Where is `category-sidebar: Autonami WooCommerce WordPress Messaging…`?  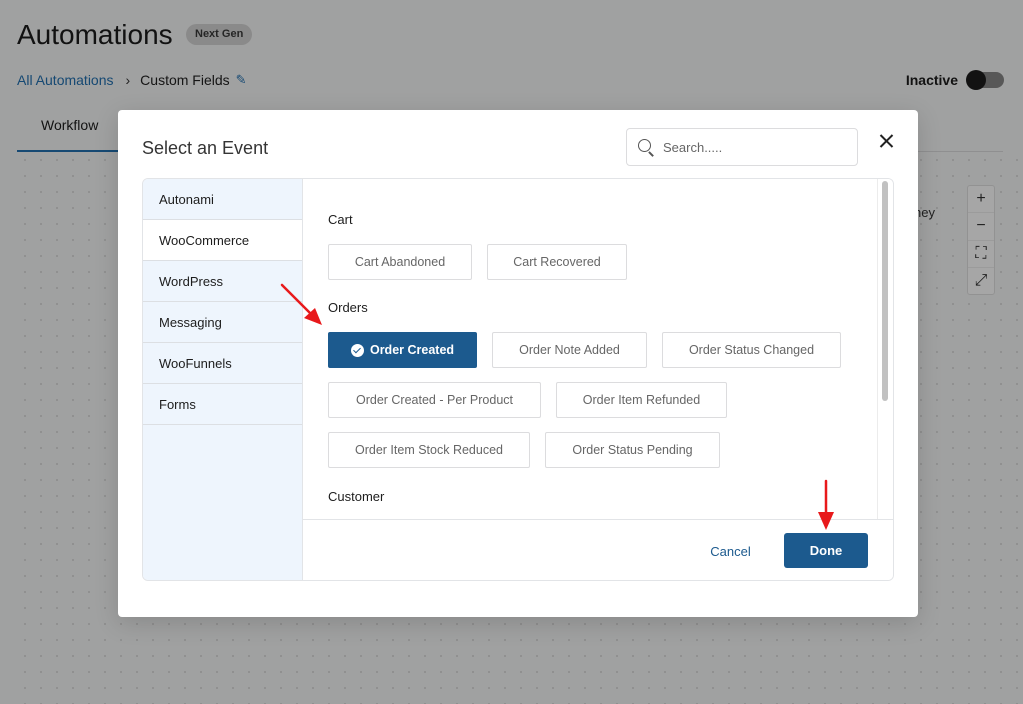
category-sidebar: Autonami WooCommerce WordPress Messaging… is located at coordinates (223, 379).